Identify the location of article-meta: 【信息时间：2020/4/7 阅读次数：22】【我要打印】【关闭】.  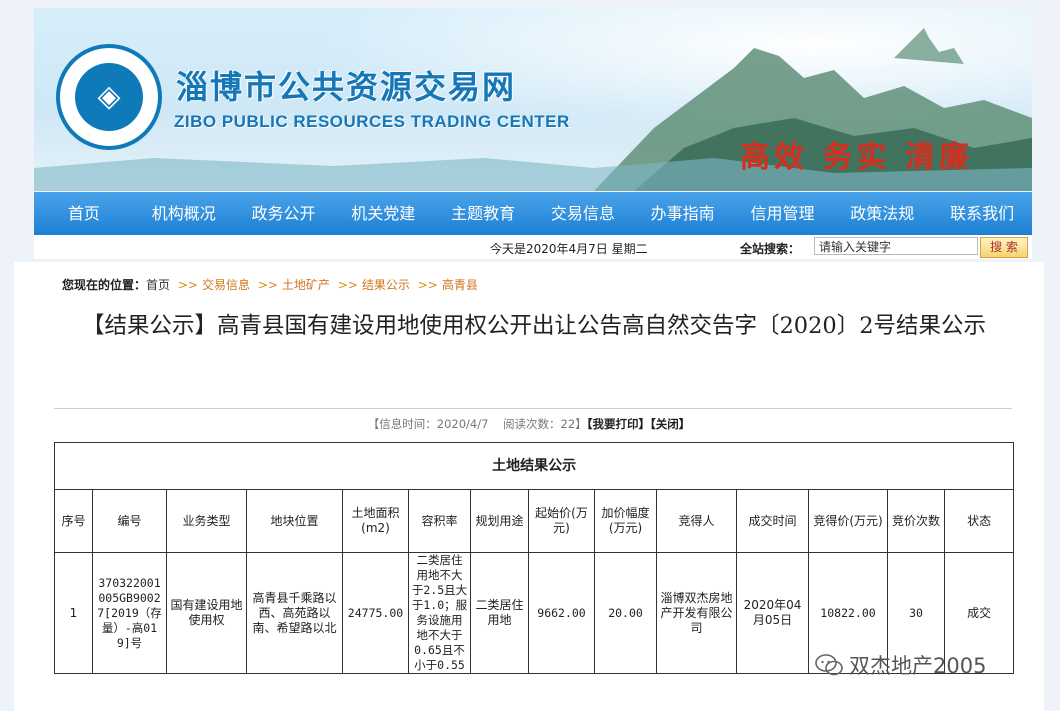
(529, 424).